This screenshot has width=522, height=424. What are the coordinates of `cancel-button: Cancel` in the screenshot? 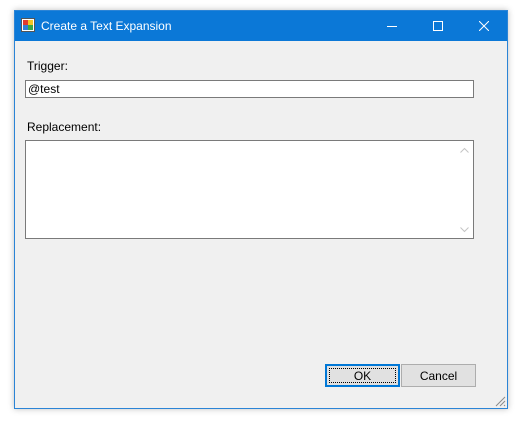 It's located at (438, 375).